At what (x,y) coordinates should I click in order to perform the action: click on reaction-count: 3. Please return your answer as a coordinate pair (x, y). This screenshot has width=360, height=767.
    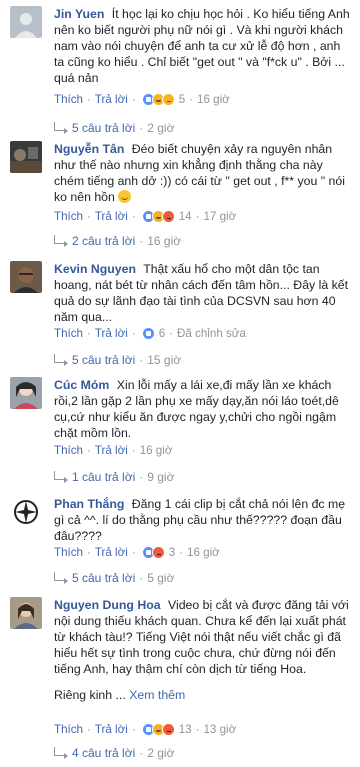
    Looking at the image, I should click on (172, 552).